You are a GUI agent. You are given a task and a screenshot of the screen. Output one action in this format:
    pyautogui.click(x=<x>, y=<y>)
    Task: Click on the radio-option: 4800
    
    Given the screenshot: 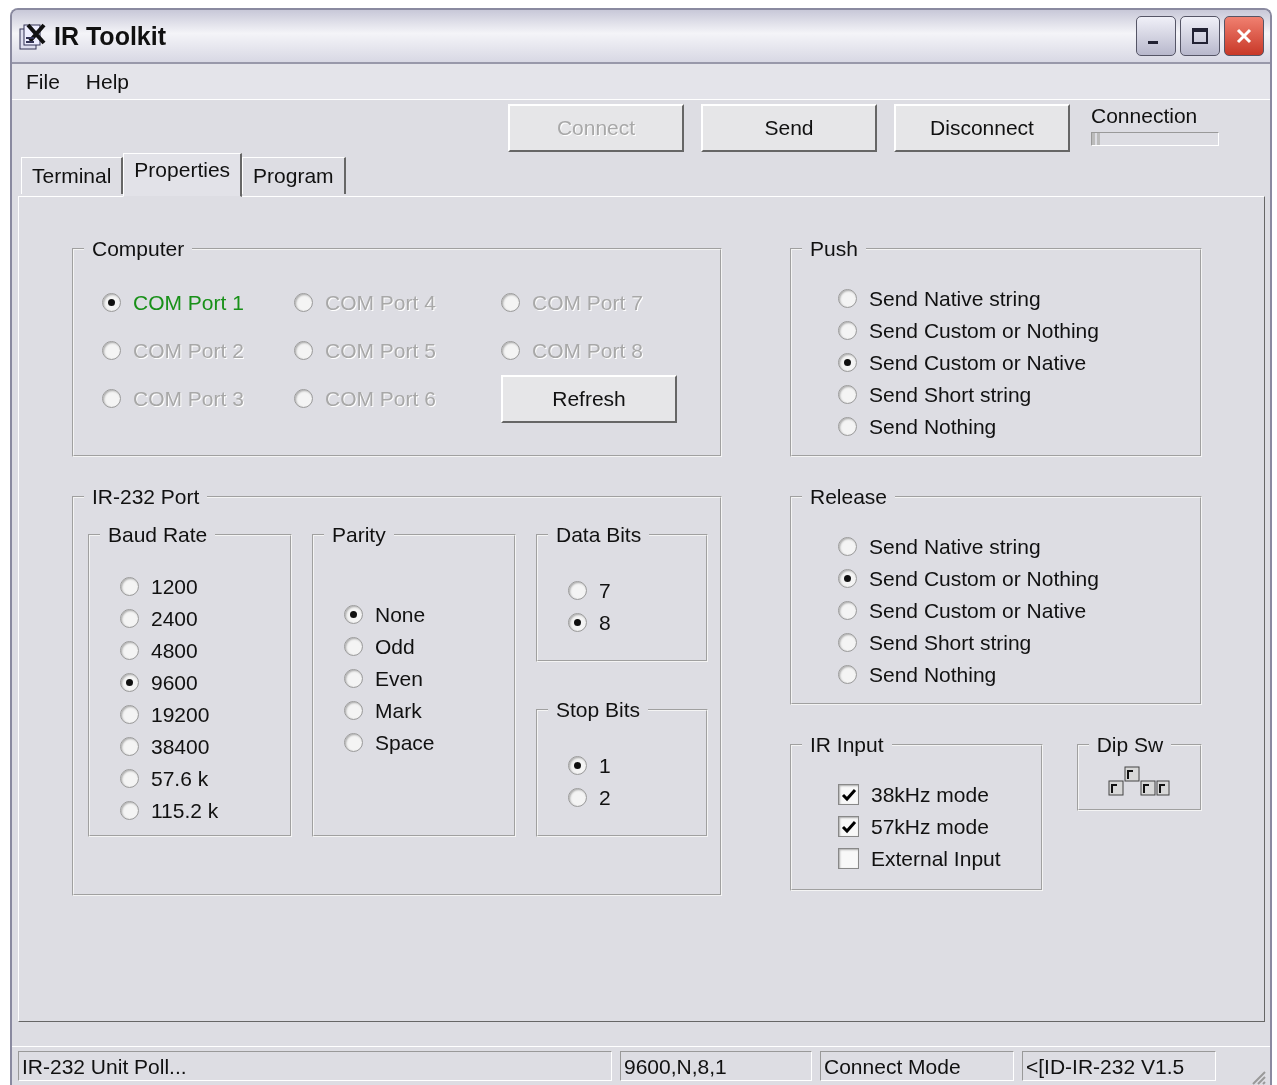 What is the action you would take?
    pyautogui.click(x=205, y=650)
    